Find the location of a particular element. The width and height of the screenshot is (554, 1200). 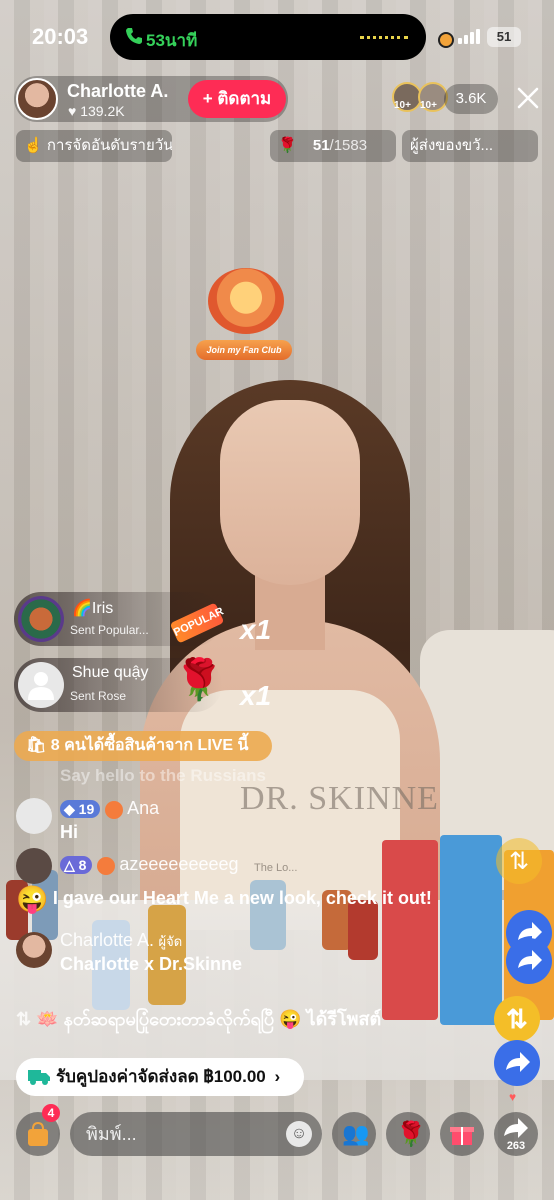

host-likes: ♥ 139.2K is located at coordinates (96, 111).